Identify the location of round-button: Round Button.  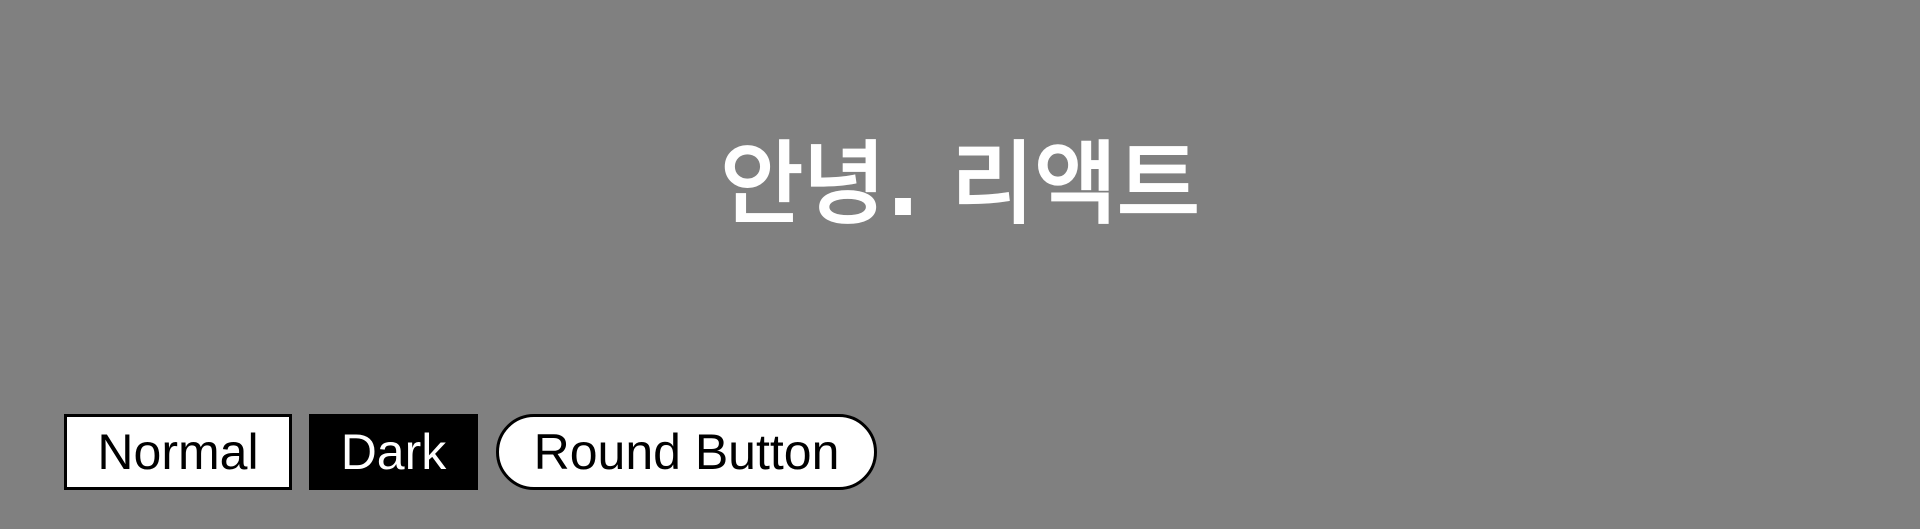
(686, 452).